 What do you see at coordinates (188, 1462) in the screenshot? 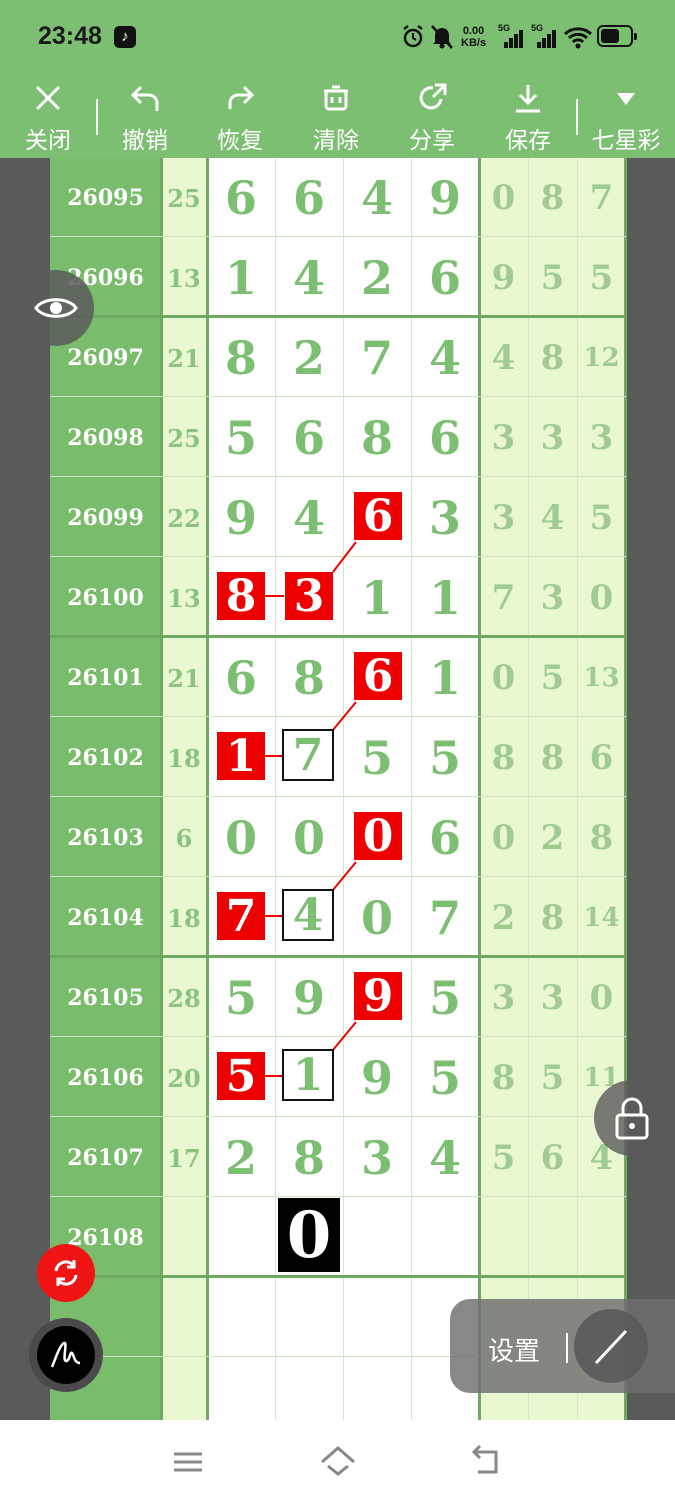
I see `menu-nav-button` at bounding box center [188, 1462].